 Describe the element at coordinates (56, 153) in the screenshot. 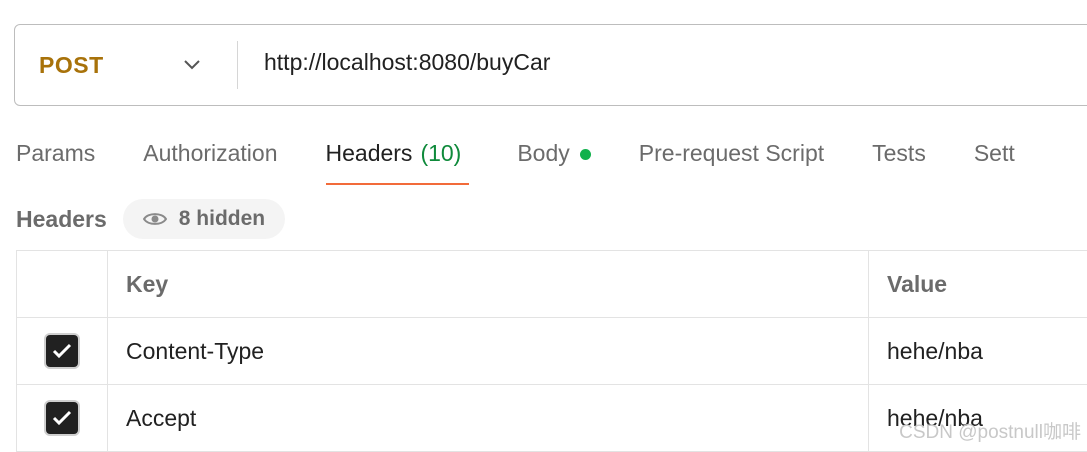

I see `tab-label: Params` at that location.